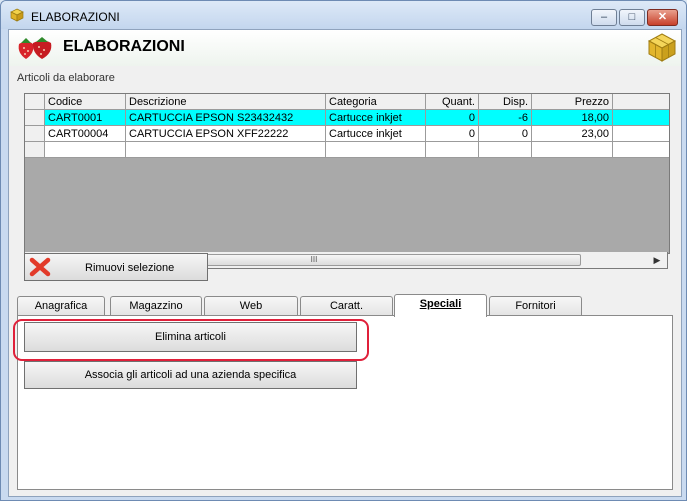  What do you see at coordinates (376, 102) in the screenshot?
I see `col-categoria: Categoria` at bounding box center [376, 102].